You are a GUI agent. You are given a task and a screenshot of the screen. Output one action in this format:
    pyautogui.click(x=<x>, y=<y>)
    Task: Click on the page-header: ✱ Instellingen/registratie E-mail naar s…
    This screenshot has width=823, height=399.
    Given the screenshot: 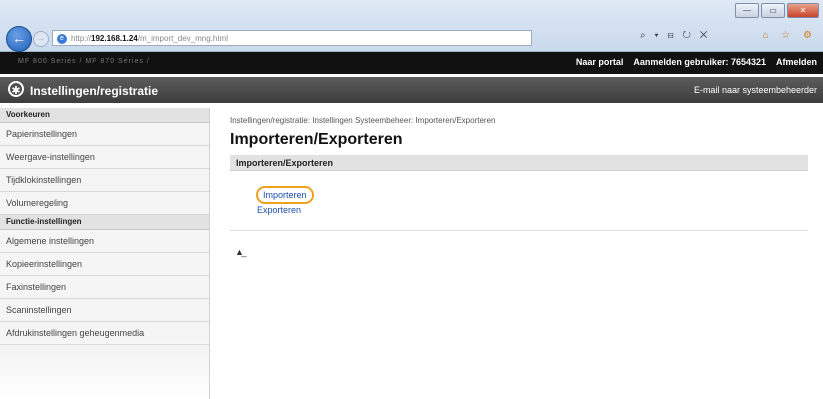 What is the action you would take?
    pyautogui.click(x=411, y=90)
    